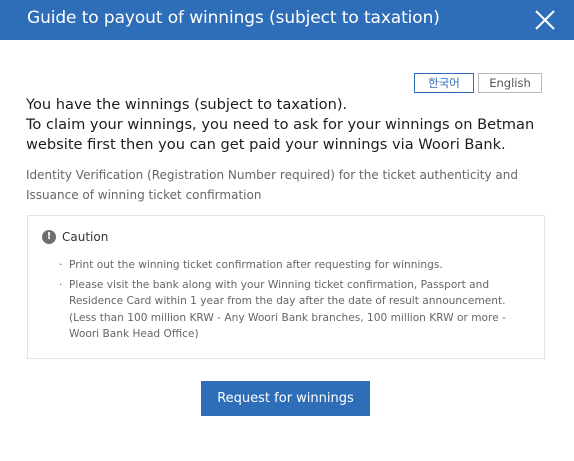 The height and width of the screenshot is (461, 574). What do you see at coordinates (49, 237) in the screenshot?
I see `exclamation-circle-icon: !` at bounding box center [49, 237].